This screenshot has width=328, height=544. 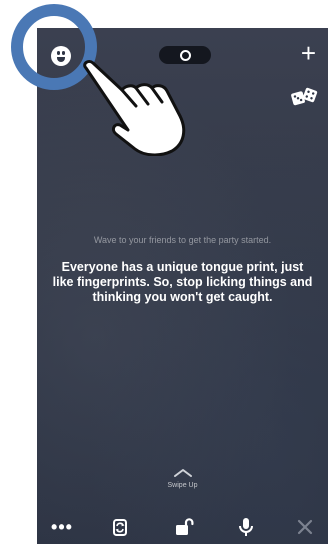 I want to click on swipe-up-label: Swipe Up, so click(x=182, y=485).